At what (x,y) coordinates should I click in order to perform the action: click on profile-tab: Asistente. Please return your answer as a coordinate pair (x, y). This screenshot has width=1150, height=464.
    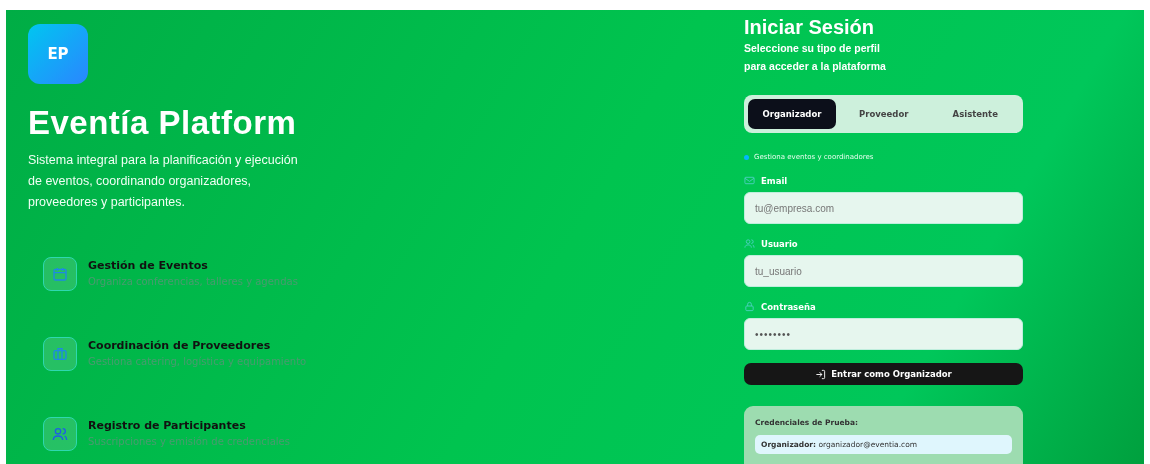
    Looking at the image, I should click on (975, 114).